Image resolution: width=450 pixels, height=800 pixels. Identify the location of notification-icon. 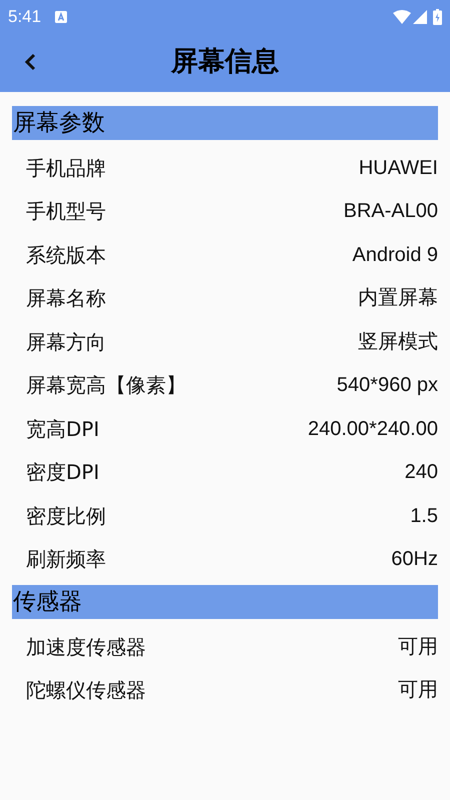
(61, 17).